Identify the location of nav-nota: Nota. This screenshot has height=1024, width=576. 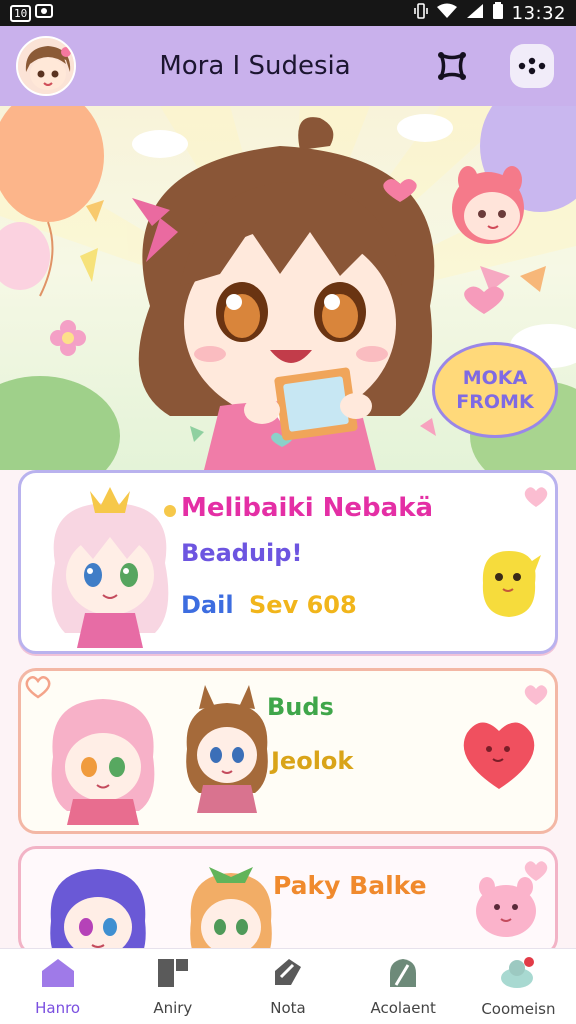
(287, 986).